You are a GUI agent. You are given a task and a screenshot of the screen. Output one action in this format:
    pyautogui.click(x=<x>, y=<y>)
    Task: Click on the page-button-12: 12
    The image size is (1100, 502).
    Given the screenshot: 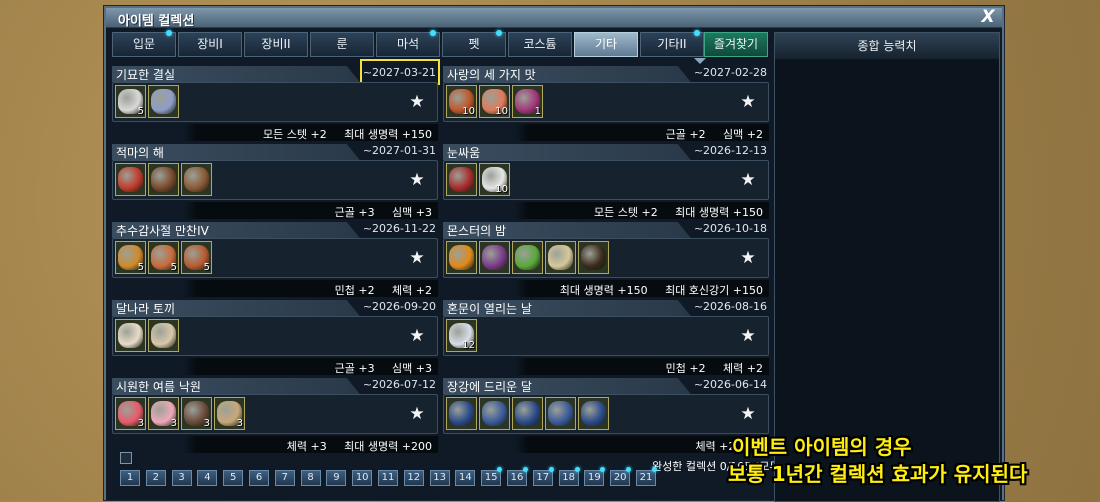 What is the action you would take?
    pyautogui.click(x=413, y=478)
    